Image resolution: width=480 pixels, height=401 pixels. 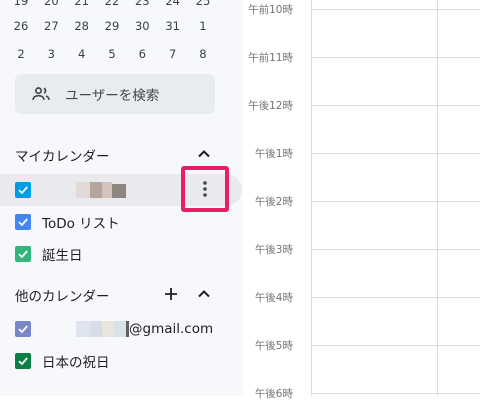 I want to click on plus-icon, so click(x=171, y=294).